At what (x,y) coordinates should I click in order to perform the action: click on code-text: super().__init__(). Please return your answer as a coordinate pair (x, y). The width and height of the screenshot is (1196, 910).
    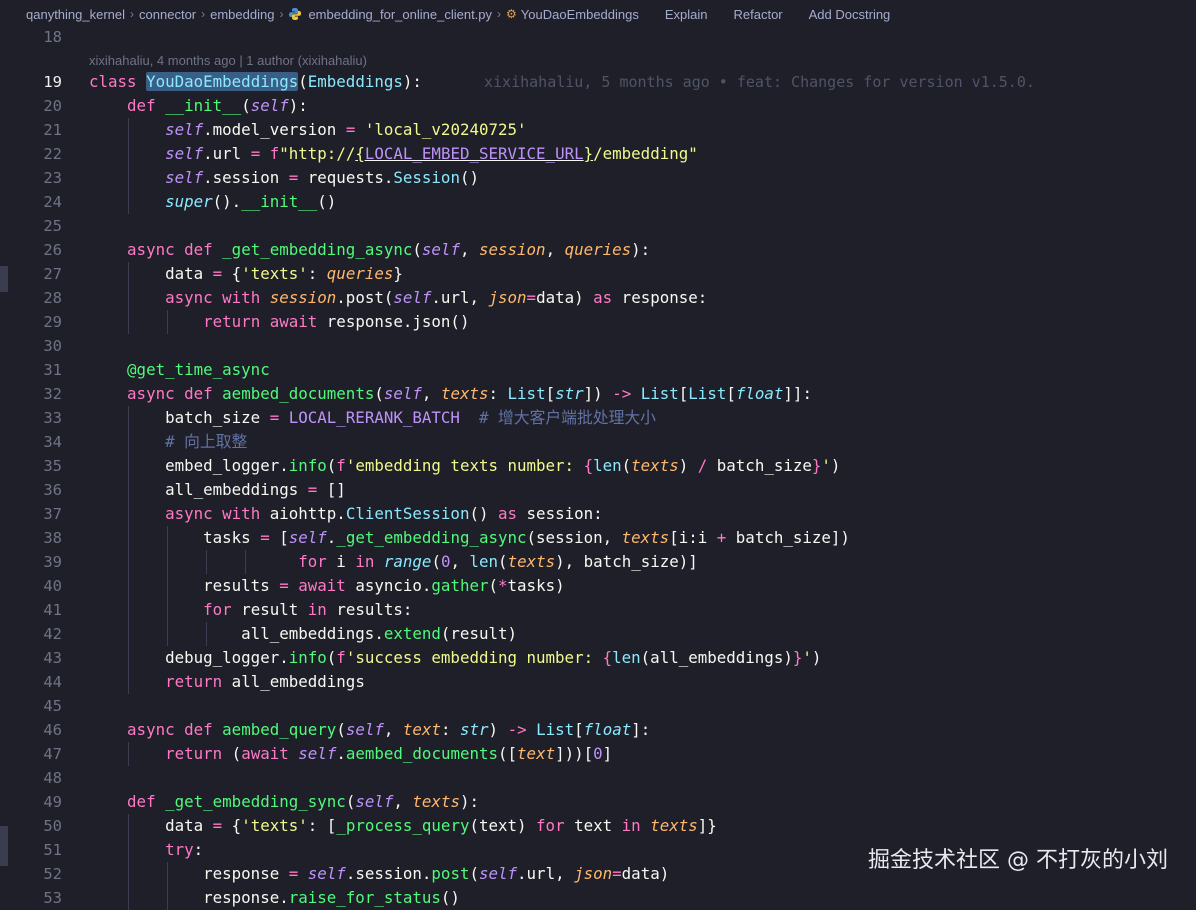
    Looking at the image, I should click on (251, 201).